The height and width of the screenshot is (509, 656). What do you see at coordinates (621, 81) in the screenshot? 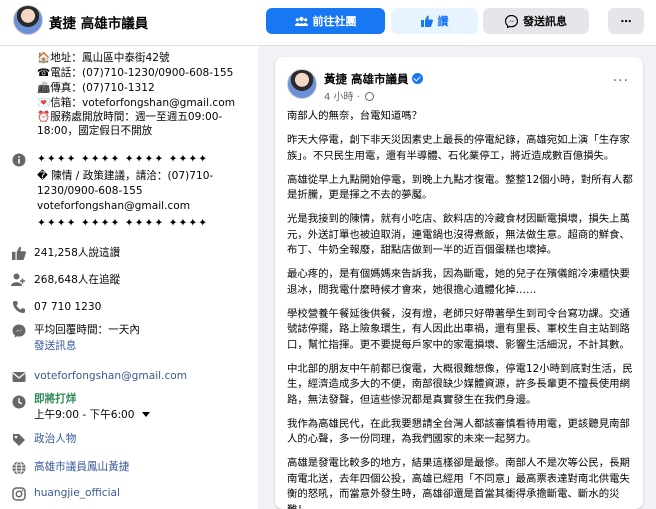
I see `post-more-button: ···` at bounding box center [621, 81].